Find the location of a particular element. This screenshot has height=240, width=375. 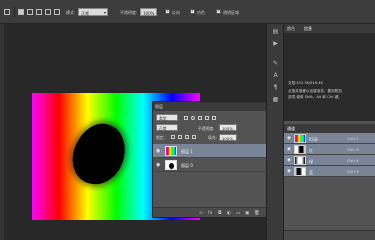

filter-type-icon is located at coordinates (200, 117).